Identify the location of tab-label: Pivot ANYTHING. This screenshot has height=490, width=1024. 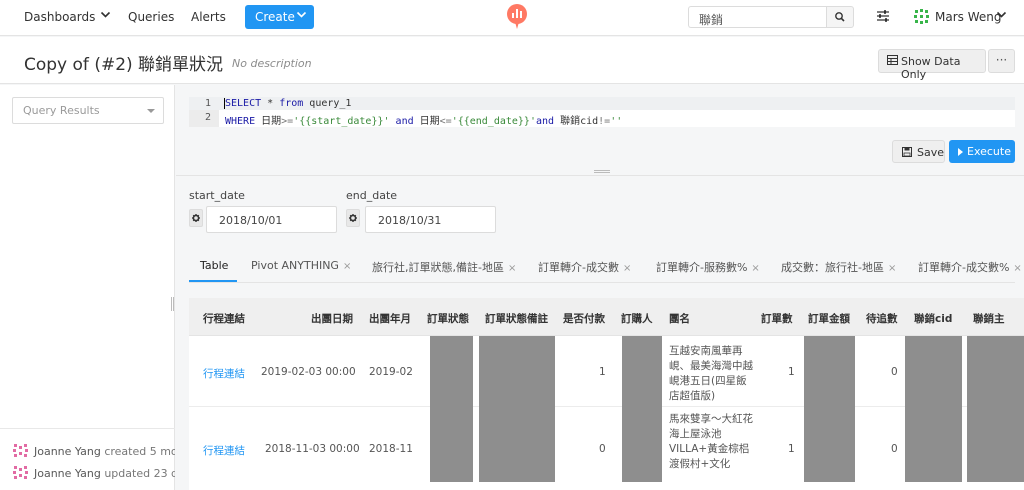
(295, 265).